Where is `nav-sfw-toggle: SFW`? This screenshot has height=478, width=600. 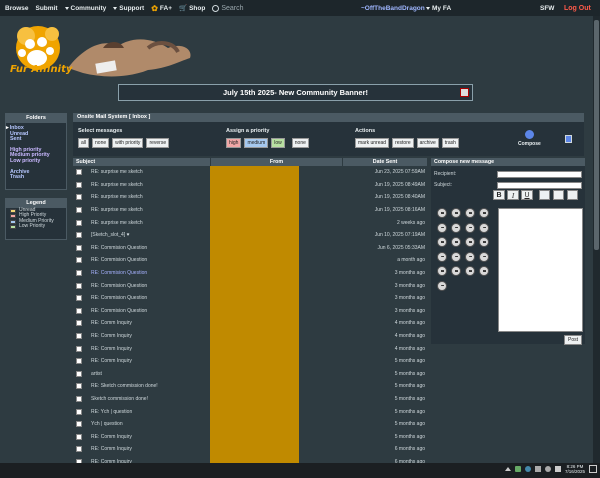 nav-sfw-toggle: SFW is located at coordinates (547, 8).